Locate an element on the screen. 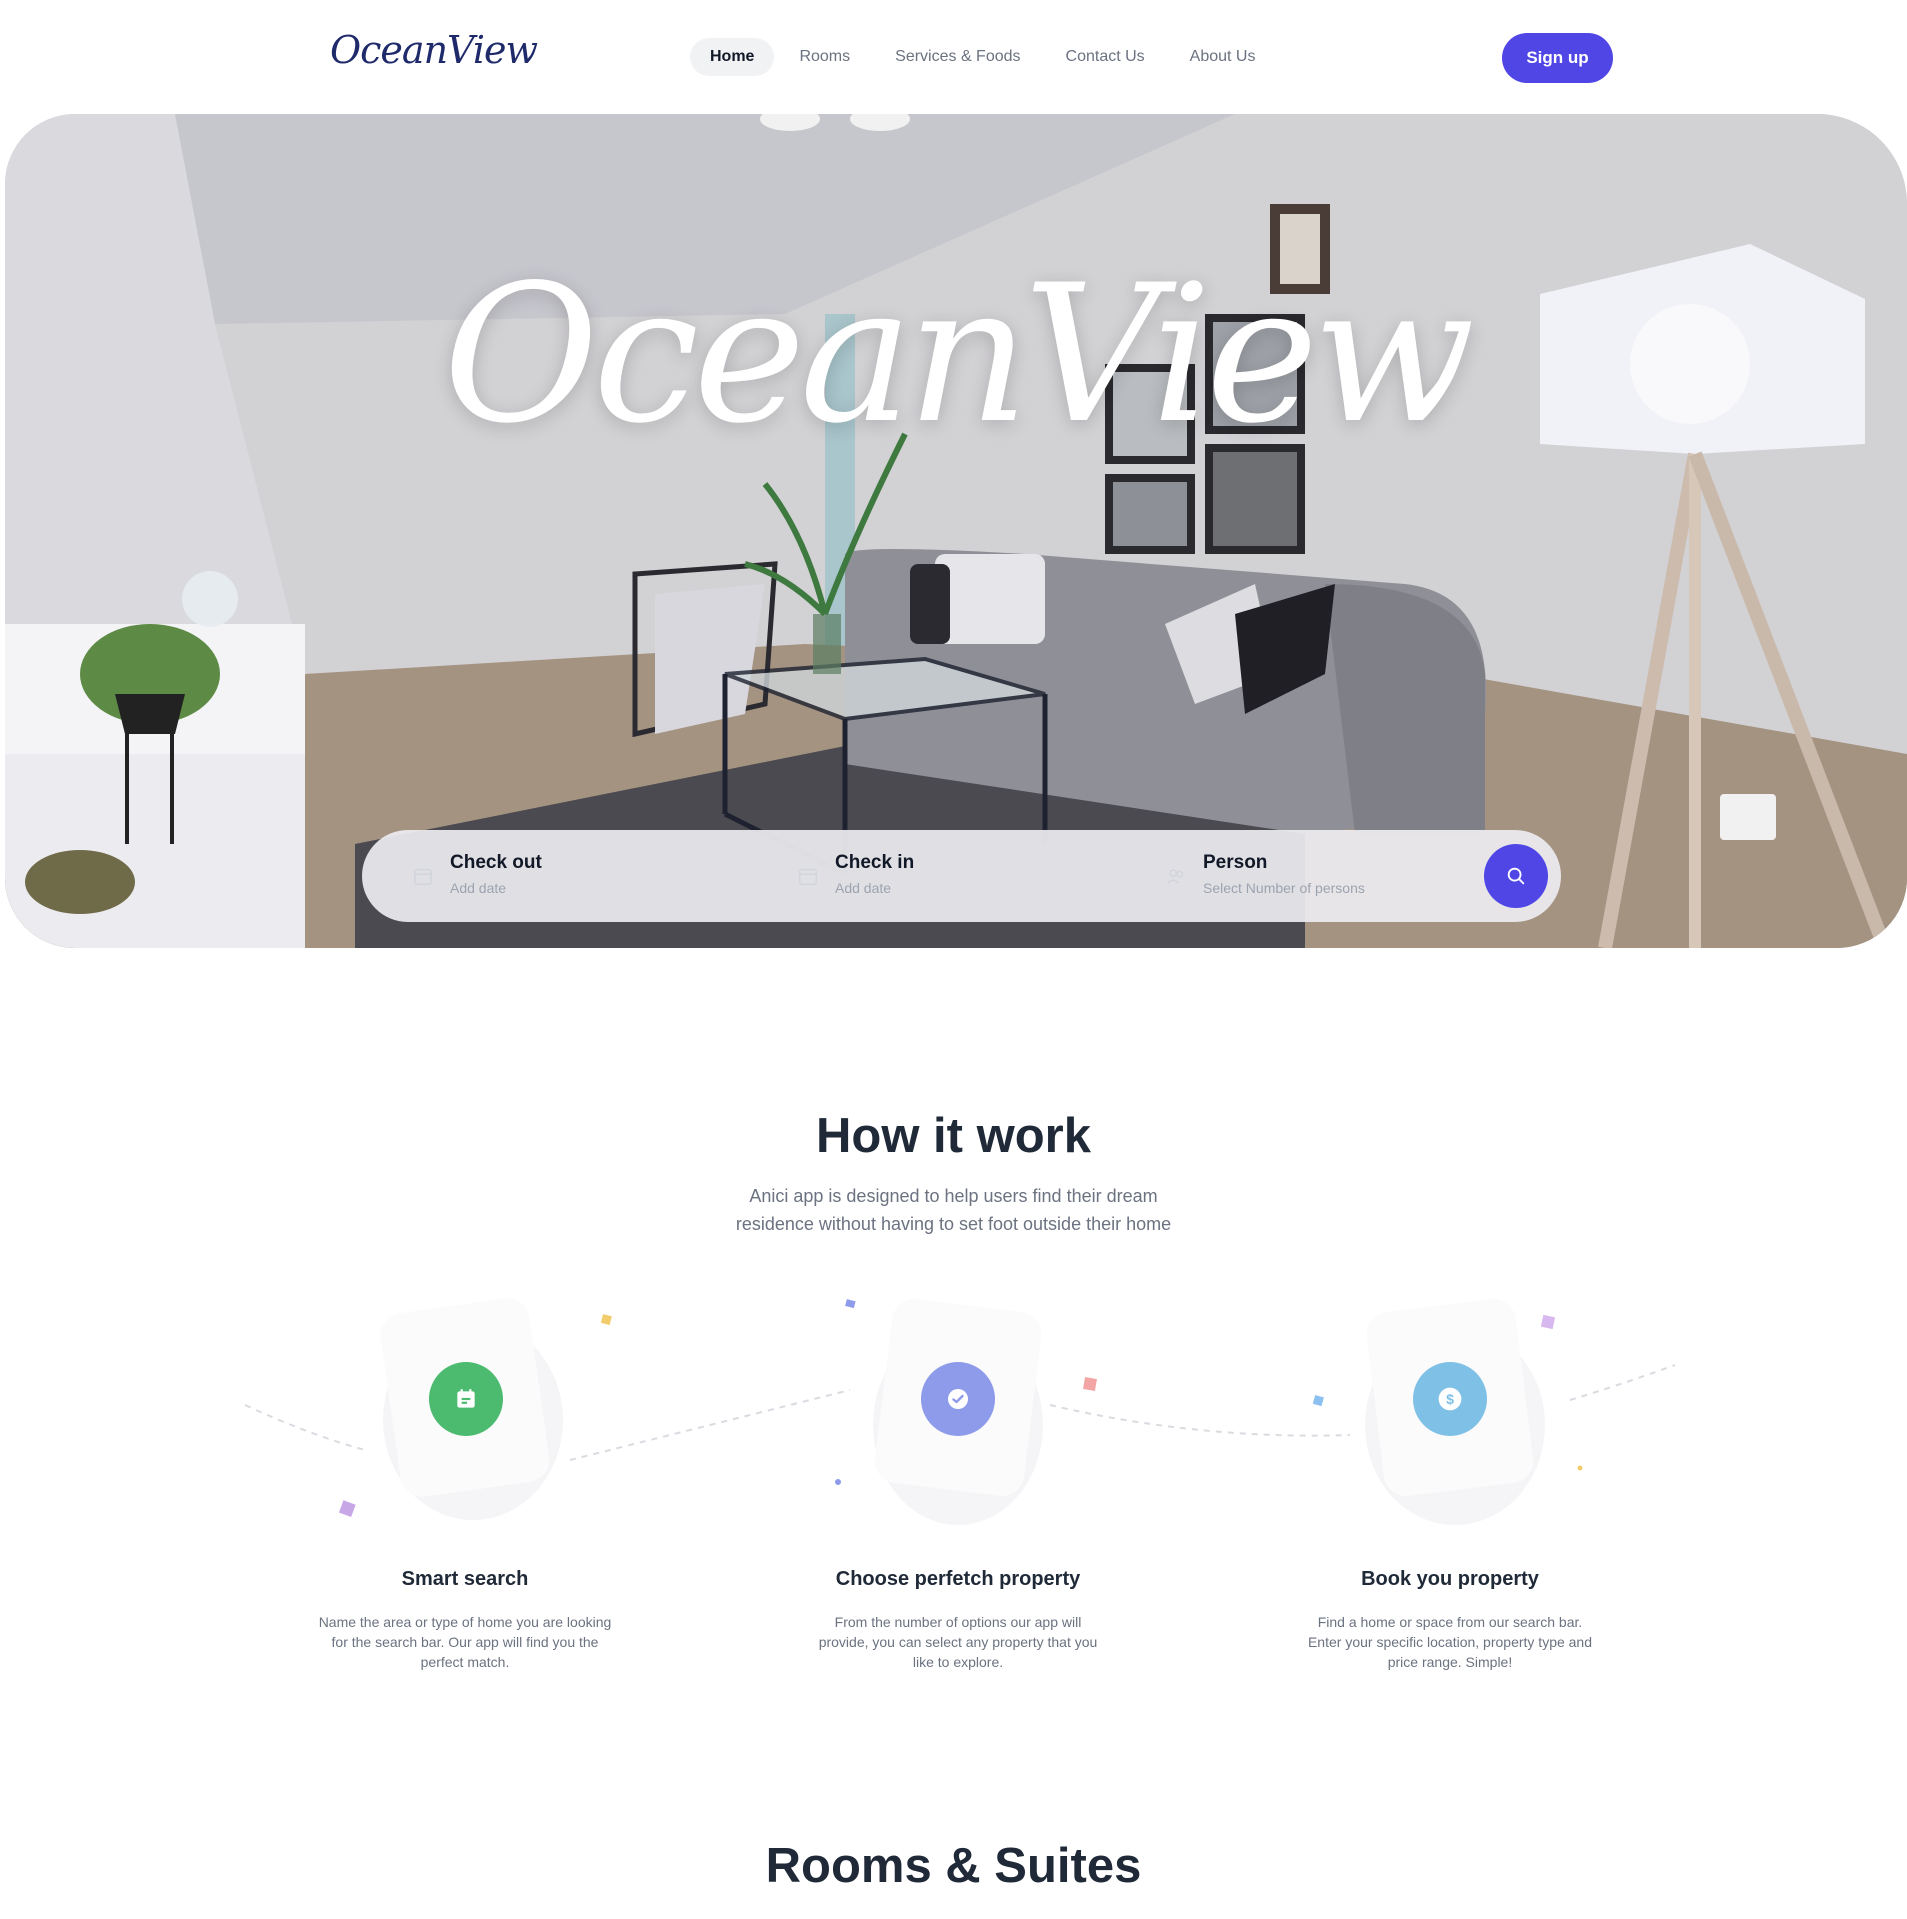  check-out-field: Check out Add date is located at coordinates (477, 874).